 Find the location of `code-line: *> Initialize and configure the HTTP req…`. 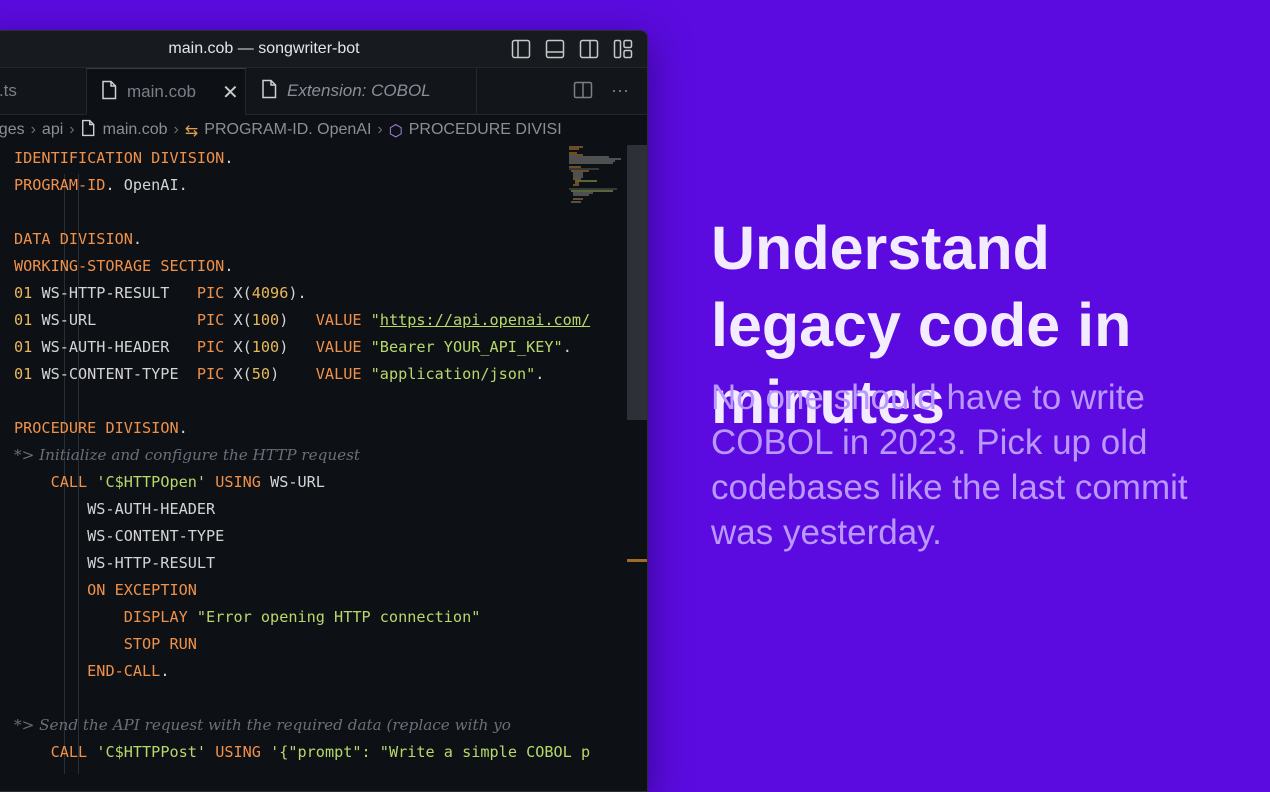

code-line: *> Initialize and configure the HTTP req… is located at coordinates (187, 455).